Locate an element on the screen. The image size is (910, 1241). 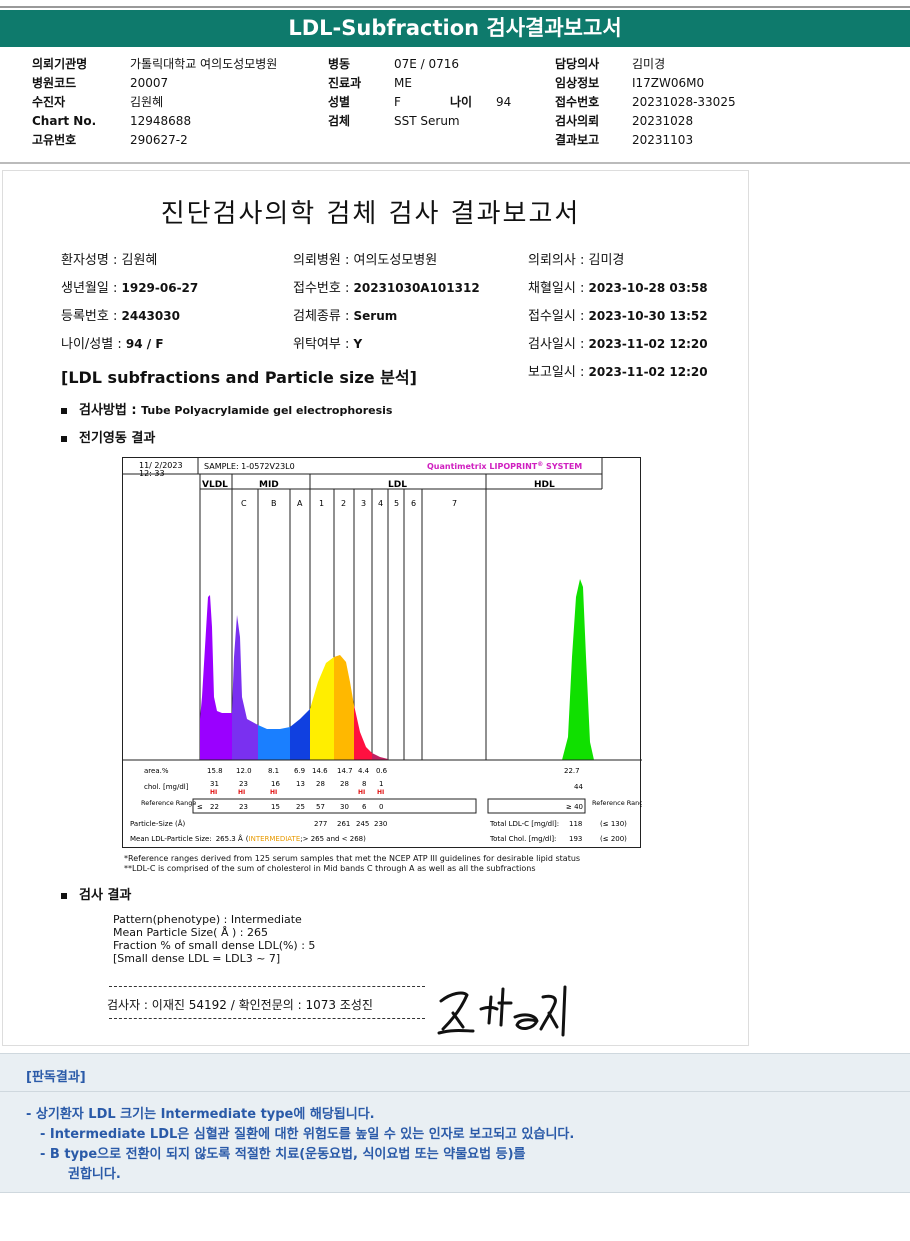
band-b: B is located at coordinates (274, 503).